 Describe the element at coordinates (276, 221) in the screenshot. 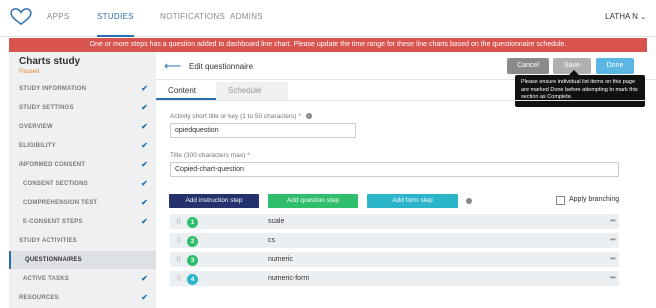

I see `step-title: scale` at that location.